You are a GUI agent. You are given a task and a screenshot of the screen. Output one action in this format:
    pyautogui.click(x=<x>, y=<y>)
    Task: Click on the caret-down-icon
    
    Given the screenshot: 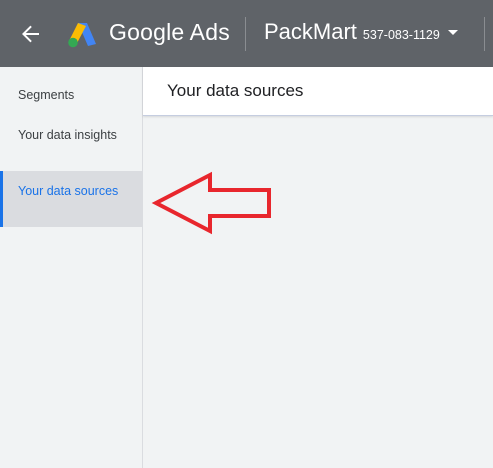 What is the action you would take?
    pyautogui.click(x=452, y=33)
    